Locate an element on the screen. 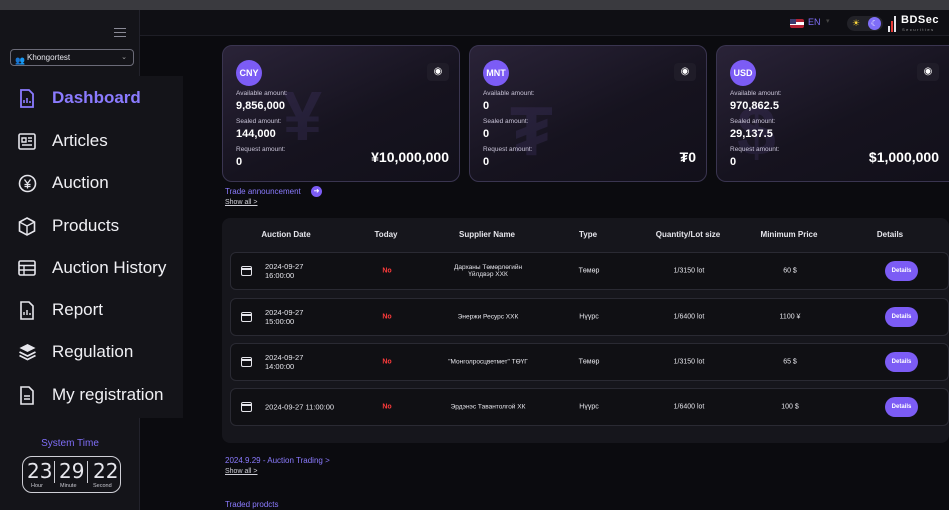 This screenshot has height=510, width=949. sidebar-item-dashboard: Dashboard is located at coordinates (91, 98).